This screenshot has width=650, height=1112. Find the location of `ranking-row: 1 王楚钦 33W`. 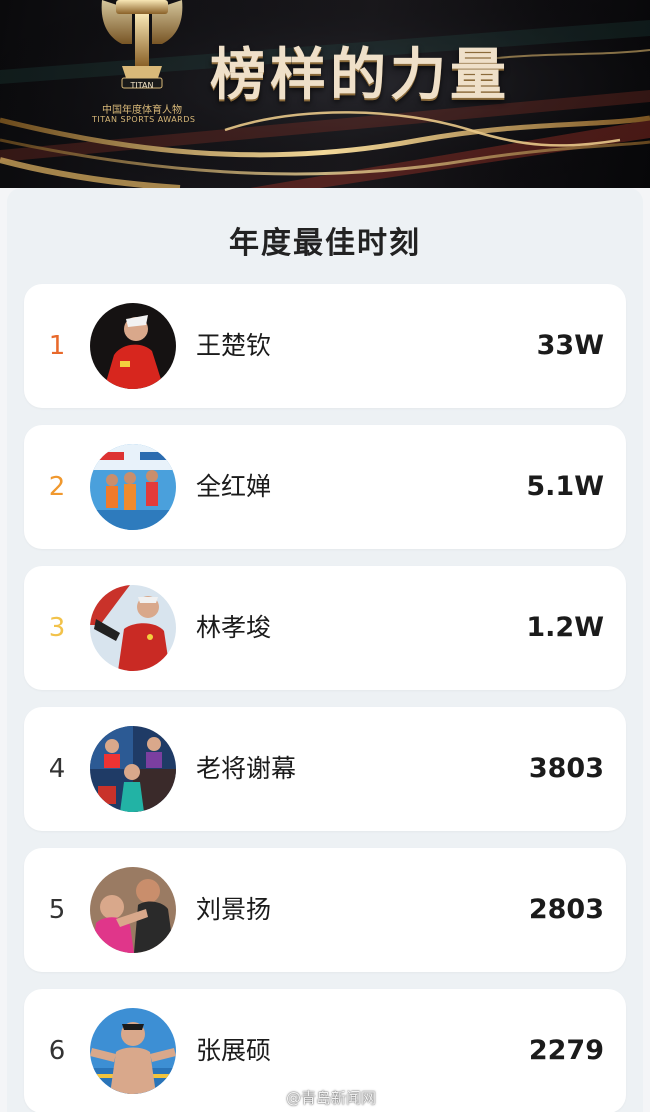

ranking-row: 1 王楚钦 33W is located at coordinates (325, 346).